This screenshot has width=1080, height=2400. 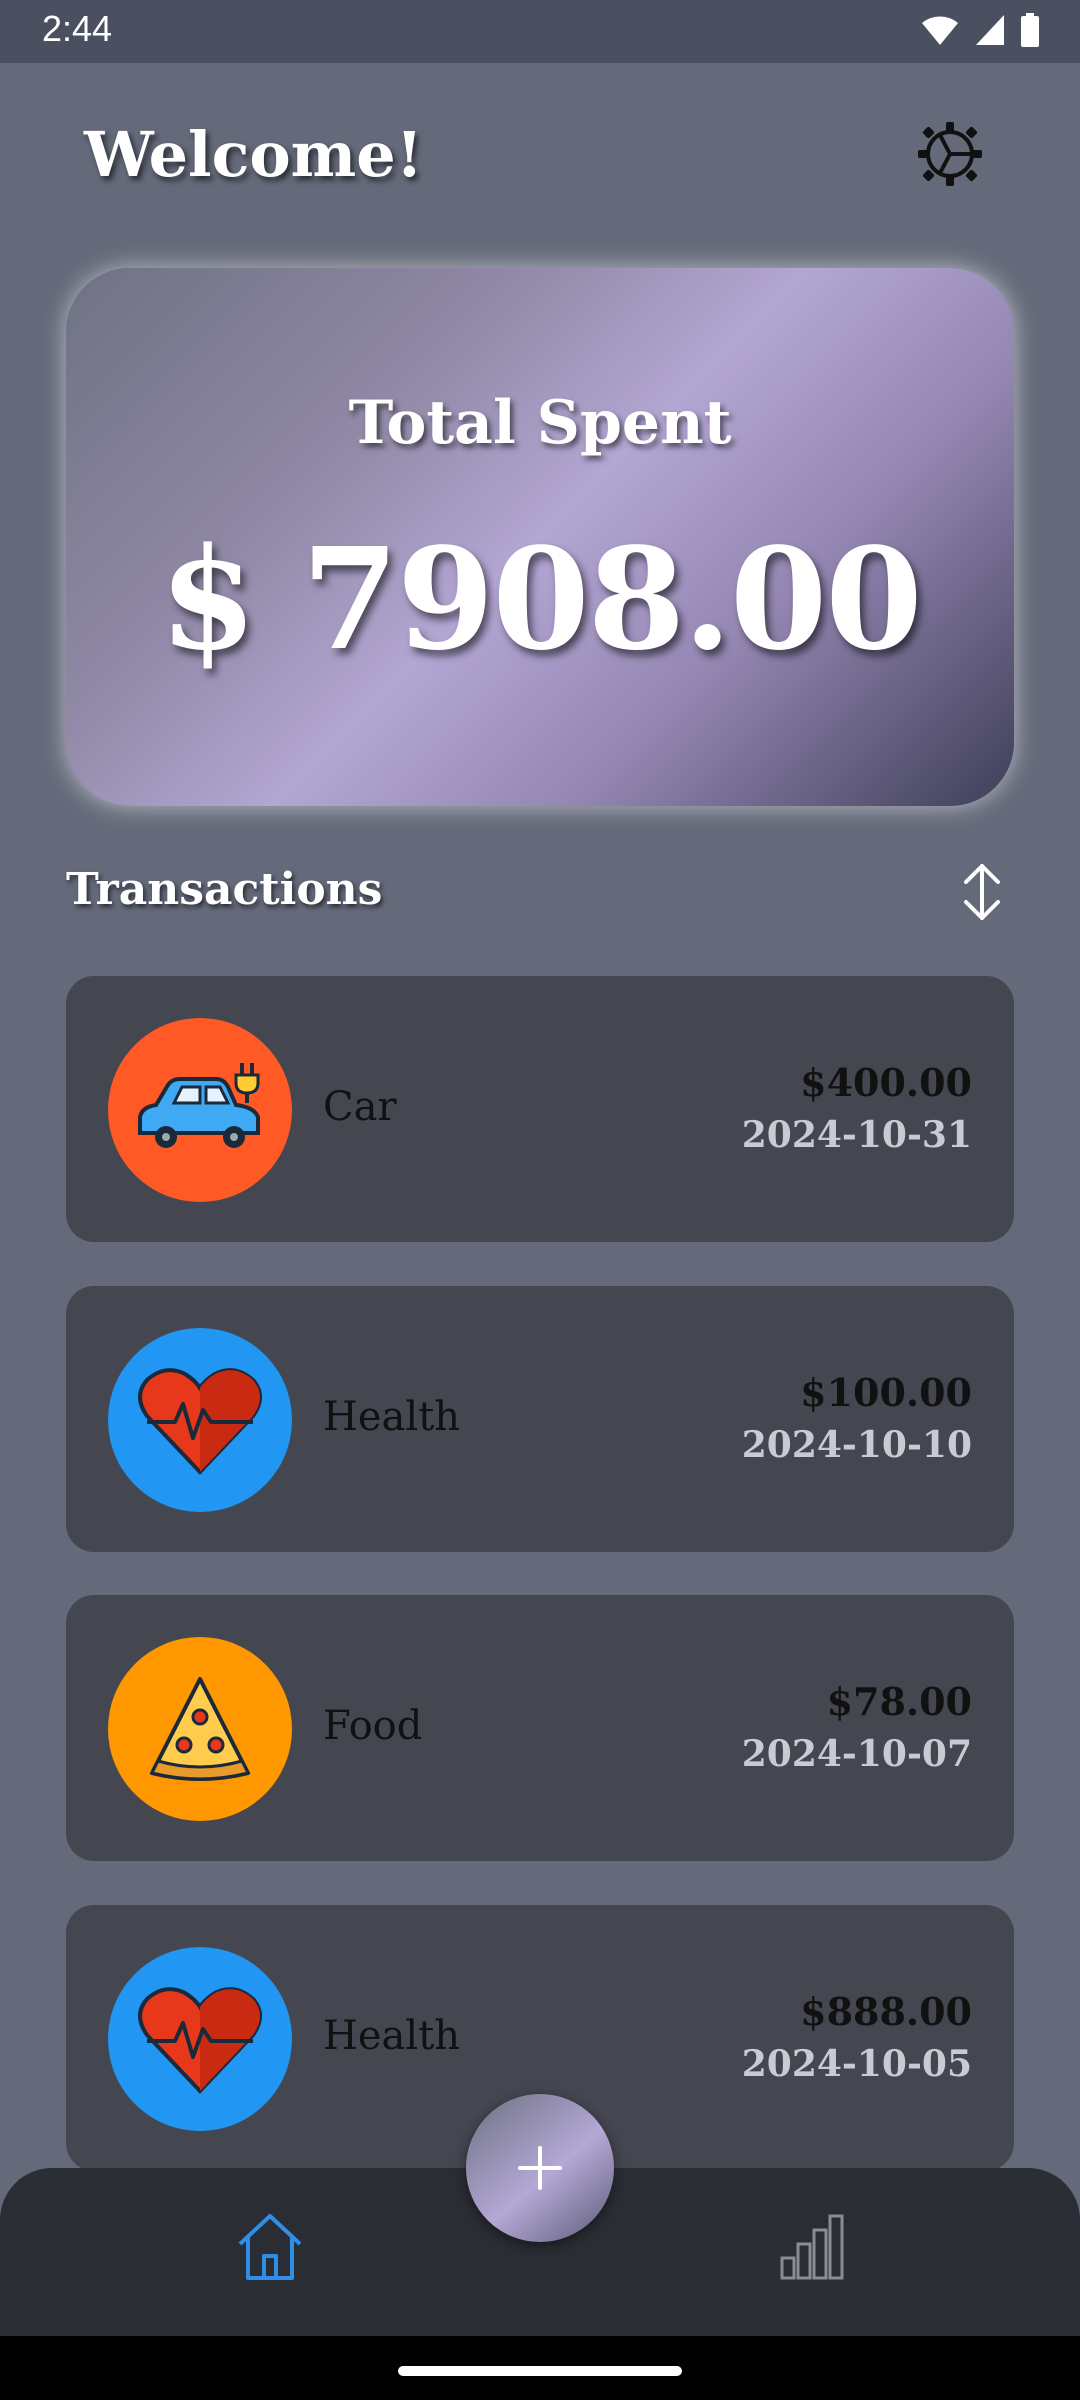 What do you see at coordinates (200, 1729) in the screenshot?
I see `pizza-icon` at bounding box center [200, 1729].